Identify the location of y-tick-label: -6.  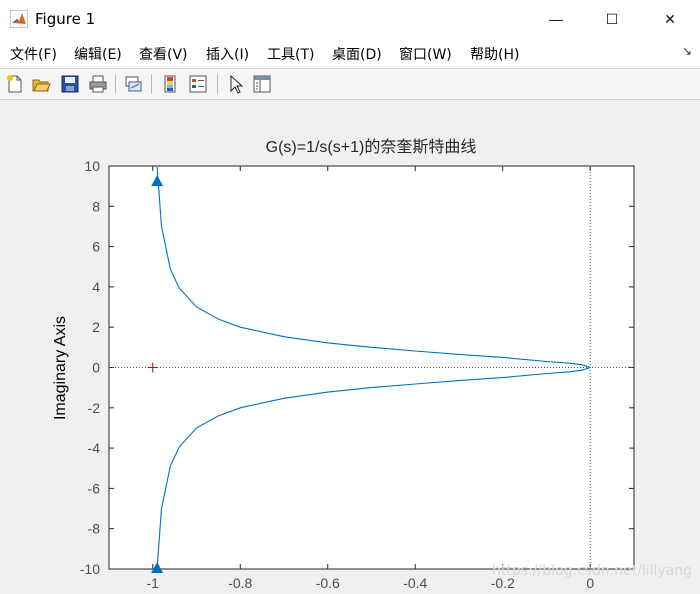
(94, 488).